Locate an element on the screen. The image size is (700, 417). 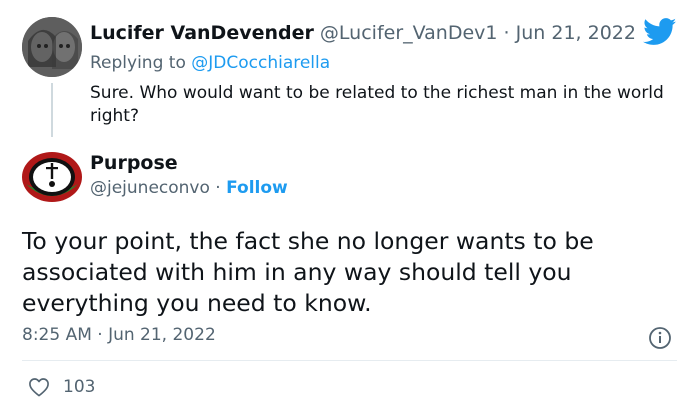
replying-to-handle: @JDCocchiarella is located at coordinates (260, 63).